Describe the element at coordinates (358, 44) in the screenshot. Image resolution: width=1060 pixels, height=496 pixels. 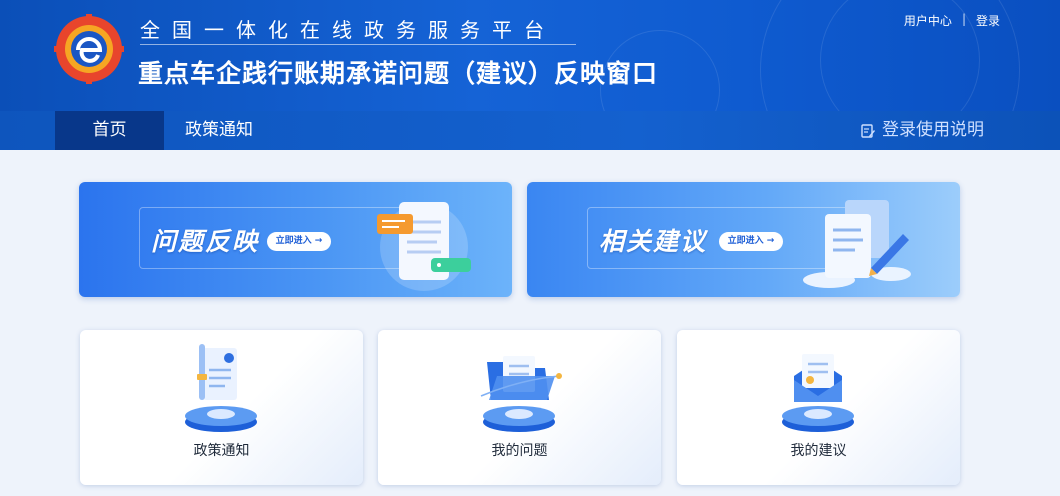
I see `title-divider` at that location.